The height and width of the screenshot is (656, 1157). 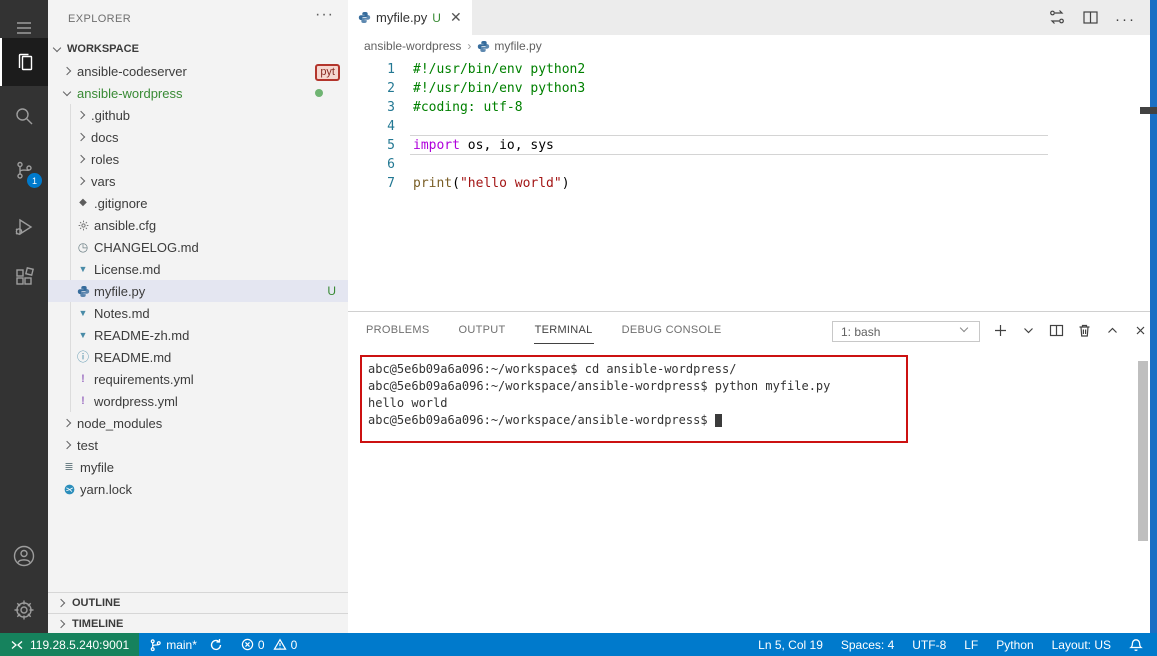 What do you see at coordinates (198, 181) in the screenshot?
I see `tree-item-vars: vars` at bounding box center [198, 181].